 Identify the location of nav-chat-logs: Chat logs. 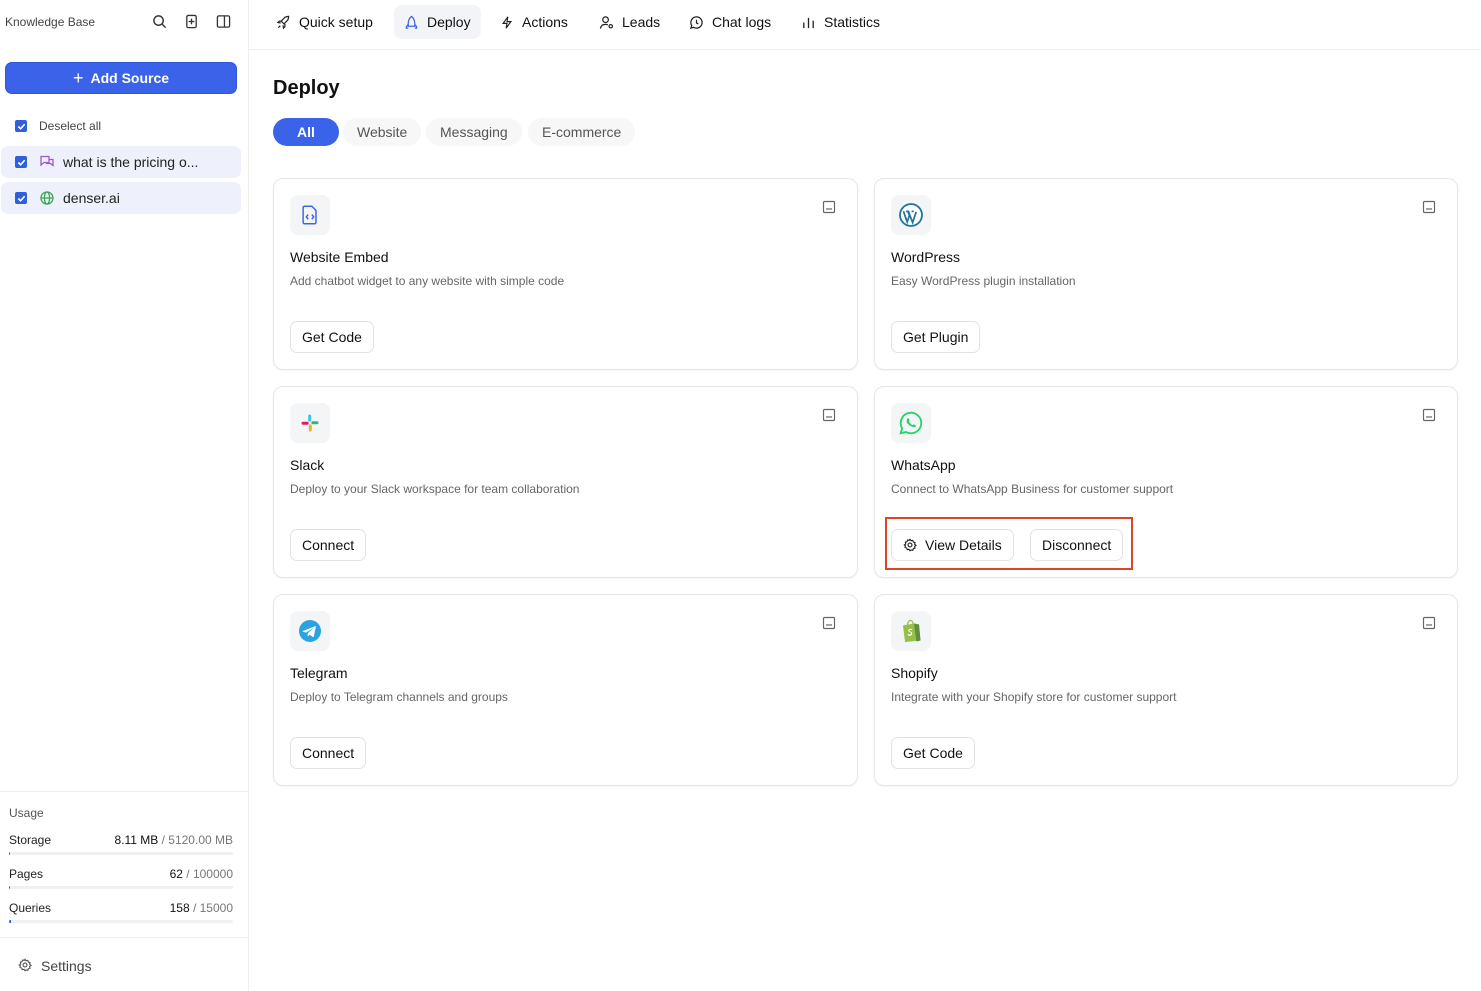
(730, 22).